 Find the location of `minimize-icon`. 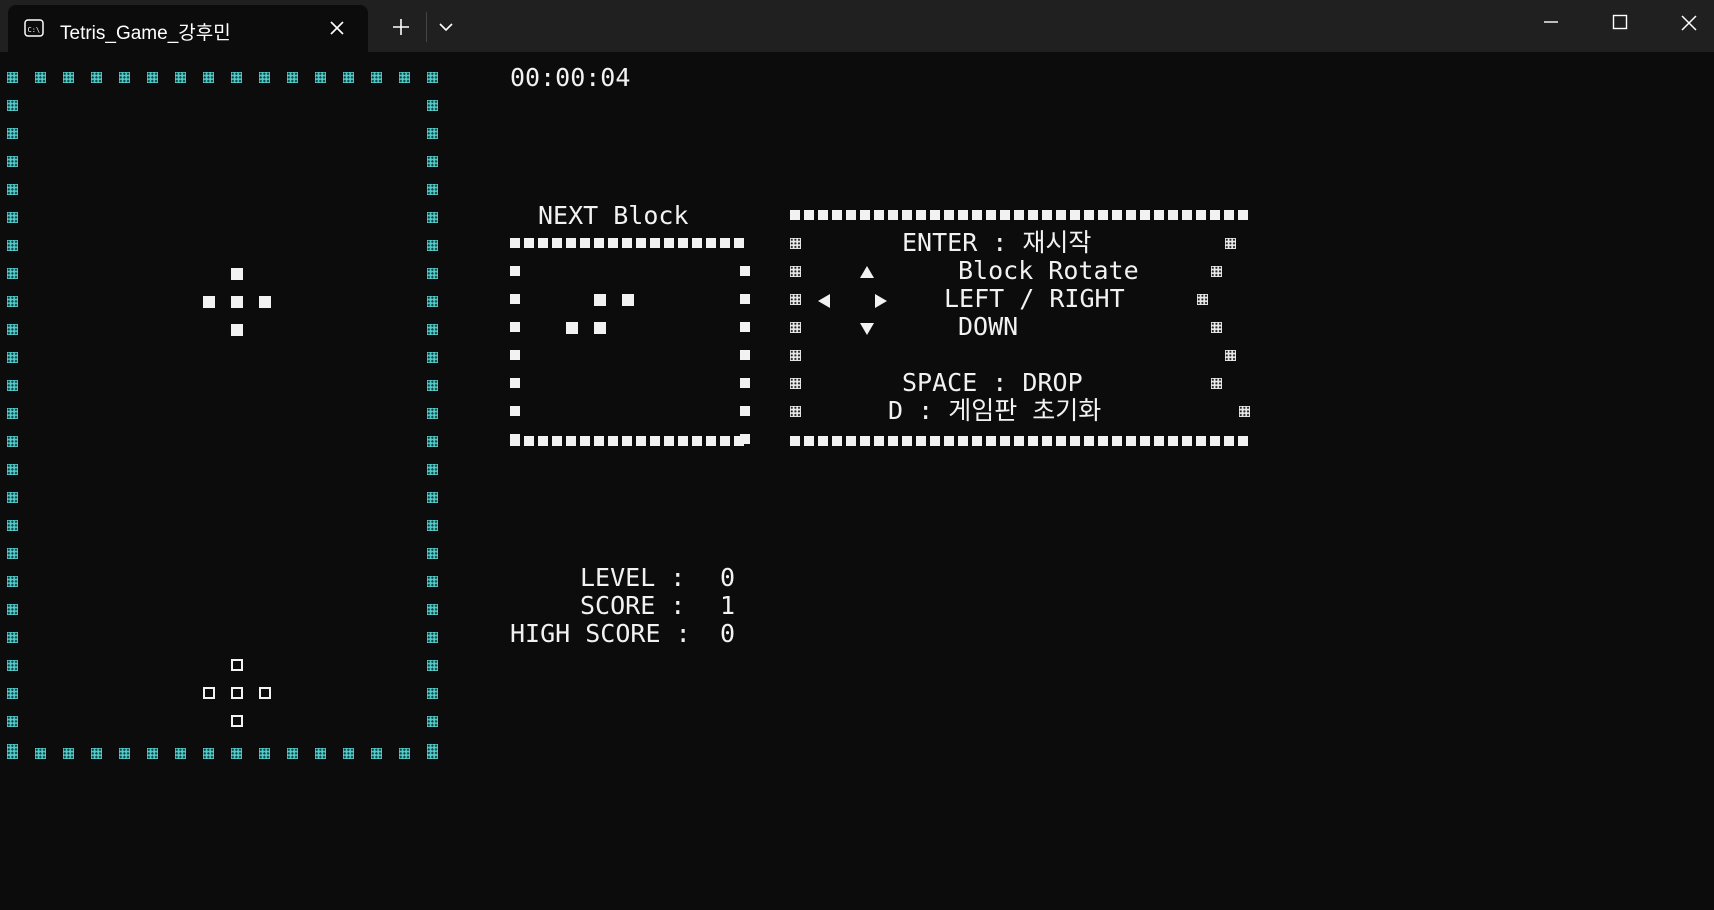

minimize-icon is located at coordinates (1551, 22).